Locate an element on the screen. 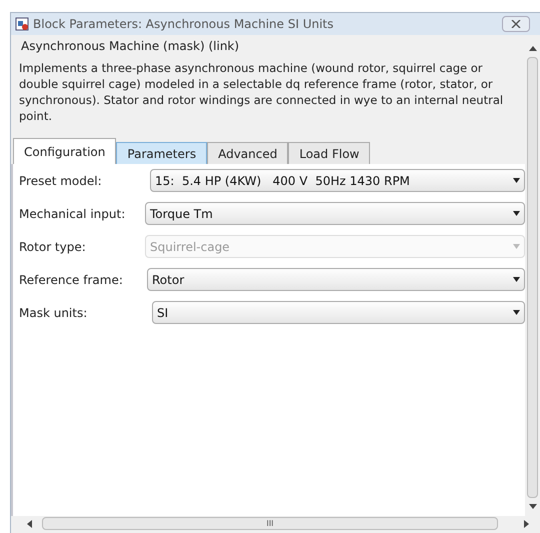 The image size is (540, 533). dropdown: Torque Tm is located at coordinates (335, 213).